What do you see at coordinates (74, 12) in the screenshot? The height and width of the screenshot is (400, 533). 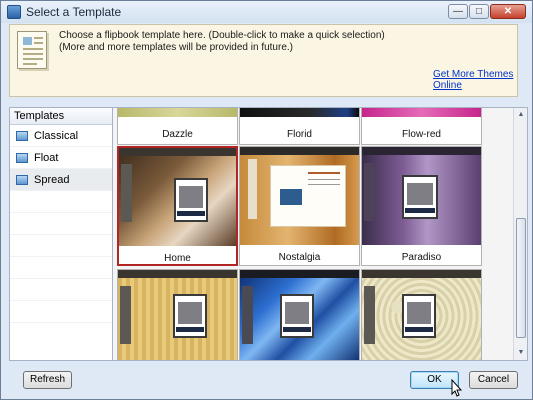 I see `window-title: Select a Template` at bounding box center [74, 12].